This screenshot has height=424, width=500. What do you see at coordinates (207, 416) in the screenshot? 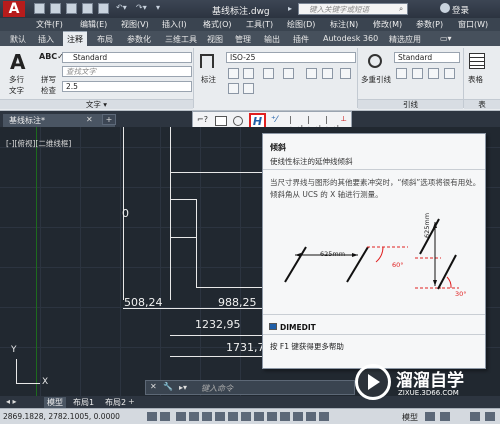
I see `polar-tracking-icon` at bounding box center [207, 416].